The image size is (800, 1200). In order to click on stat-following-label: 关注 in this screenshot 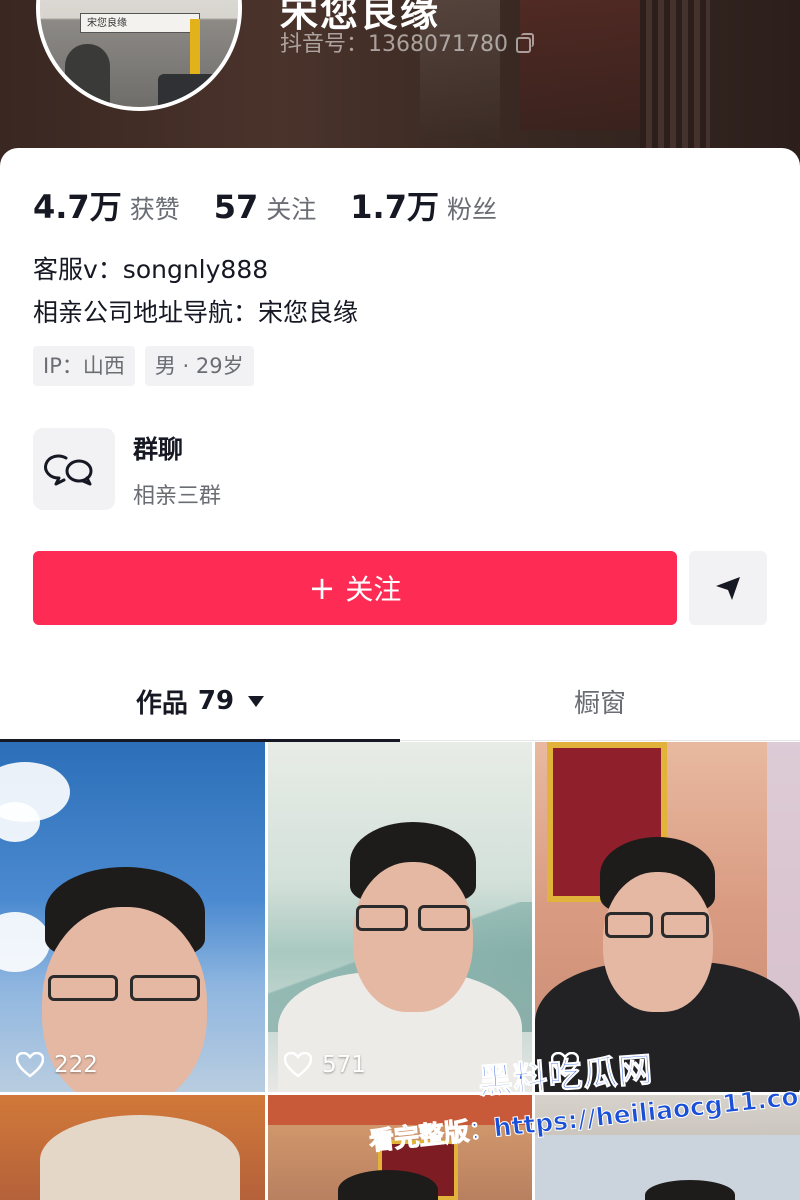, I will do `click(291, 209)`.